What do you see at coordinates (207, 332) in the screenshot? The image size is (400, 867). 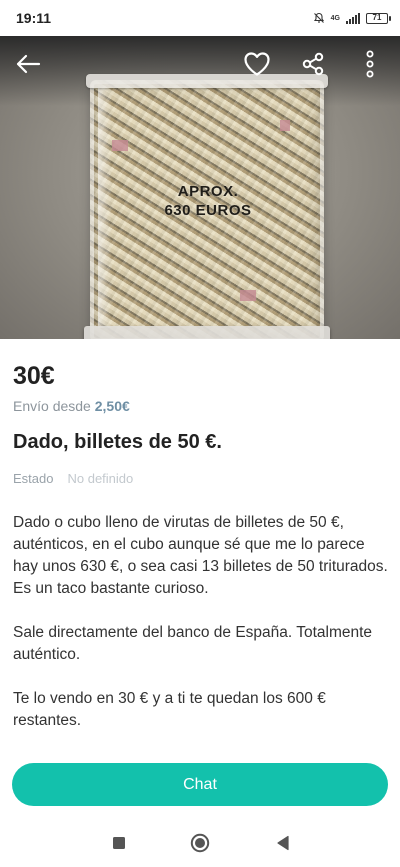 I see `cube-base` at bounding box center [207, 332].